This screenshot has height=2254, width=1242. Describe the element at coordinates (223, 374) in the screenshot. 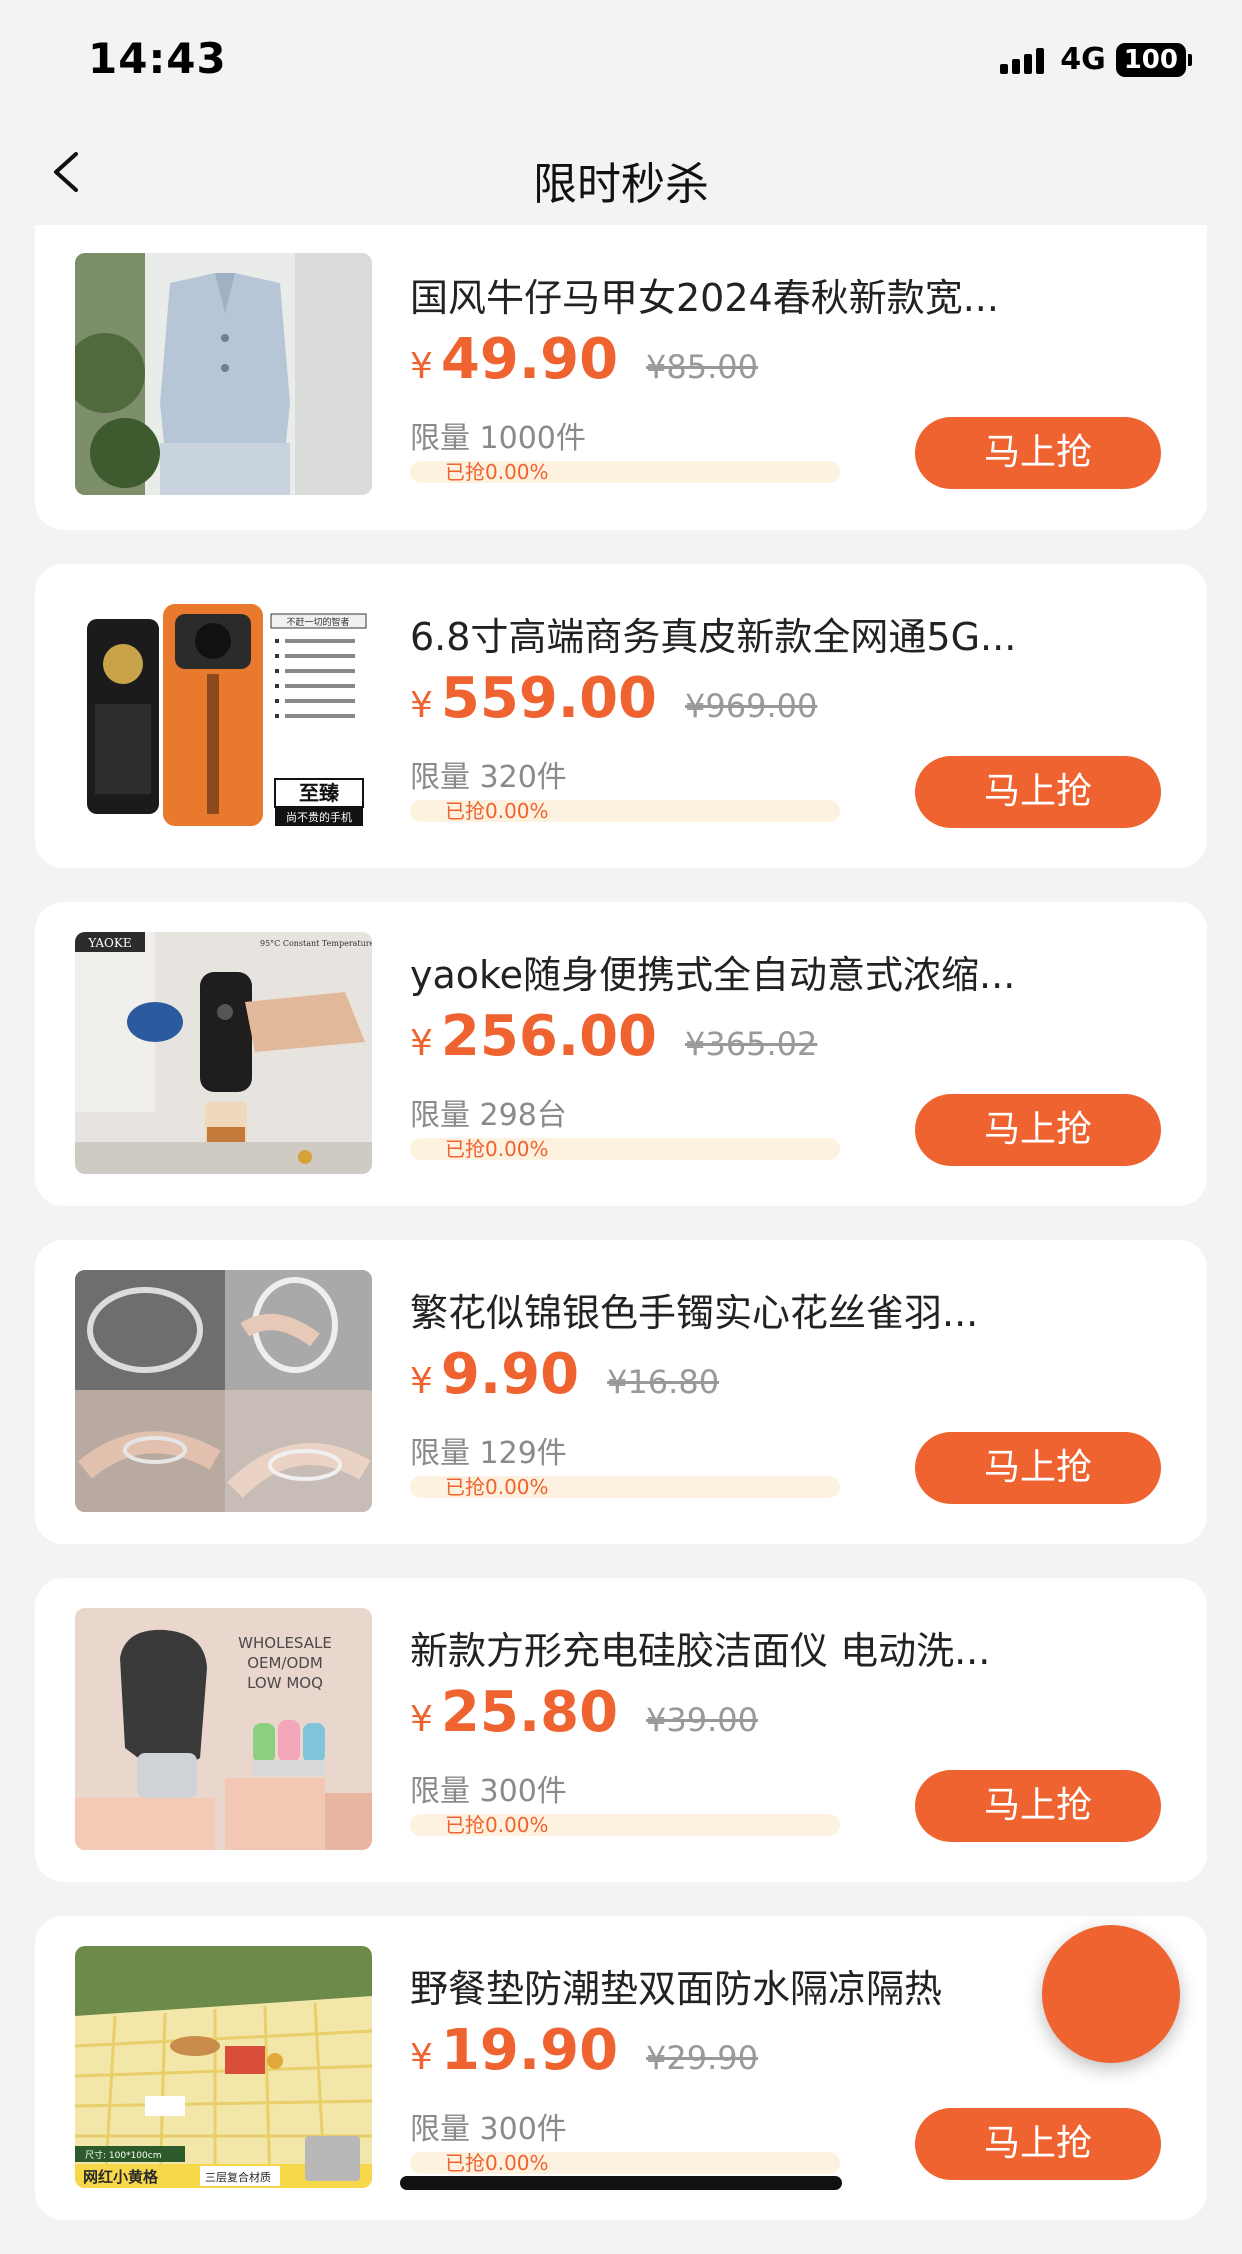

I see `product-image-denim-vest` at that location.